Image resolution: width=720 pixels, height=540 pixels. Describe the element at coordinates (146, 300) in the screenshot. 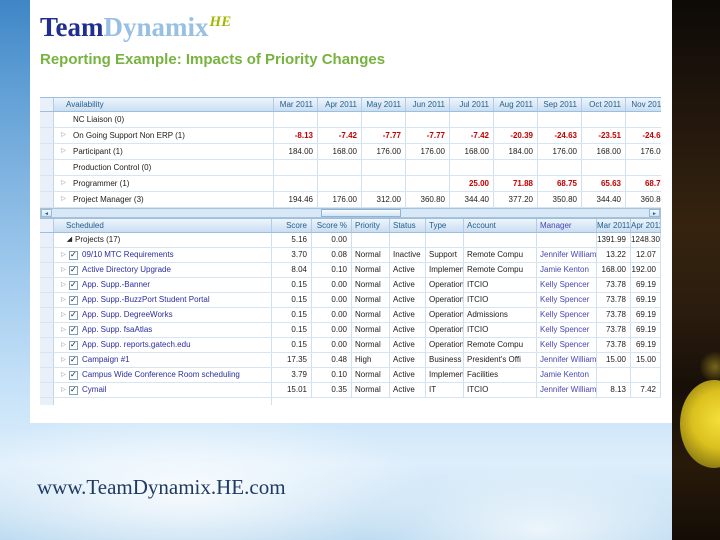

I see `project-label: App. Supp.-BuzzPort Student Portal` at that location.